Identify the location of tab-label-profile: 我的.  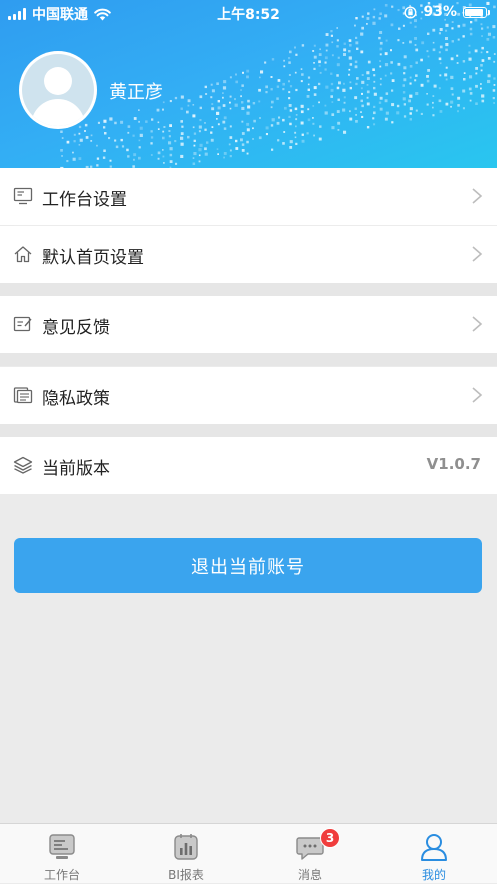
(433, 875).